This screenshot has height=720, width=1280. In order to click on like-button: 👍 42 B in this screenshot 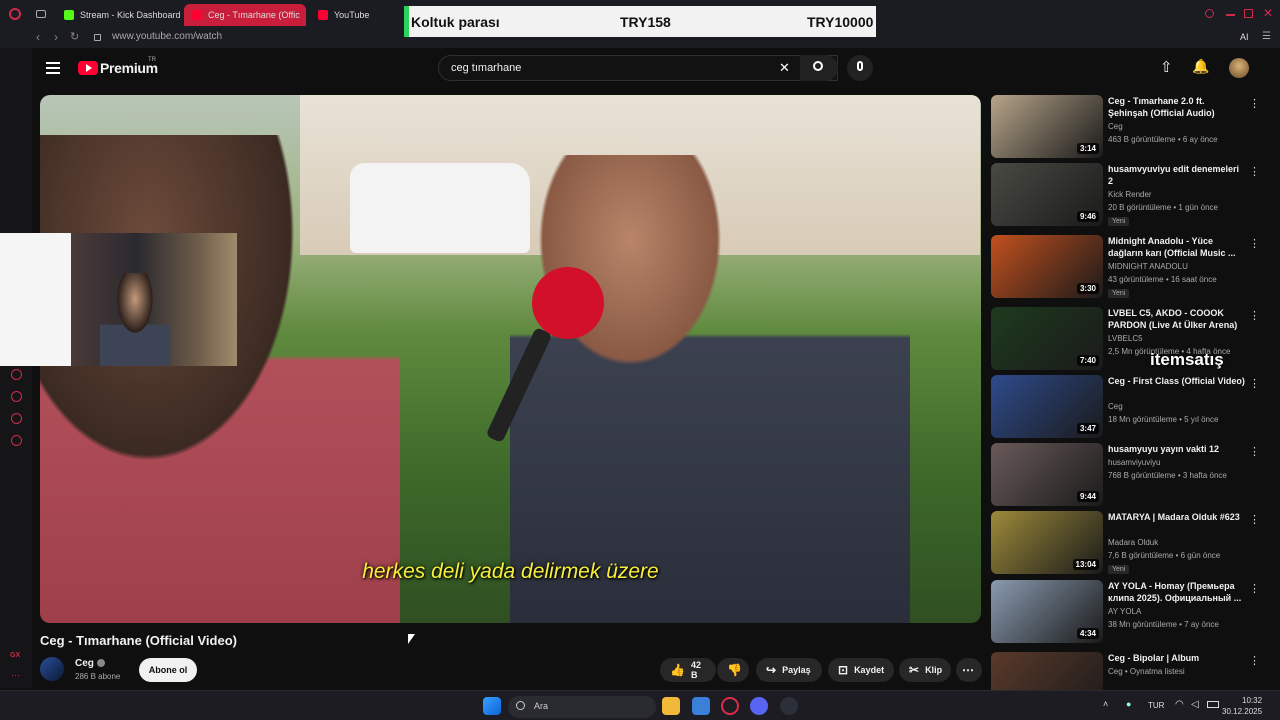, I will do `click(688, 670)`.